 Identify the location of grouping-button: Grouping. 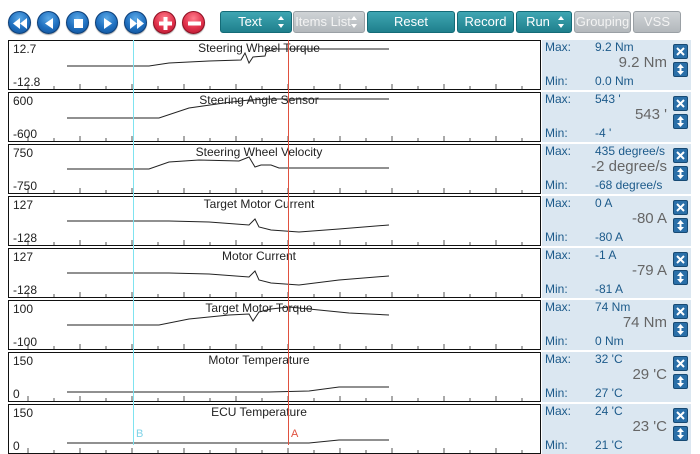
(602, 22).